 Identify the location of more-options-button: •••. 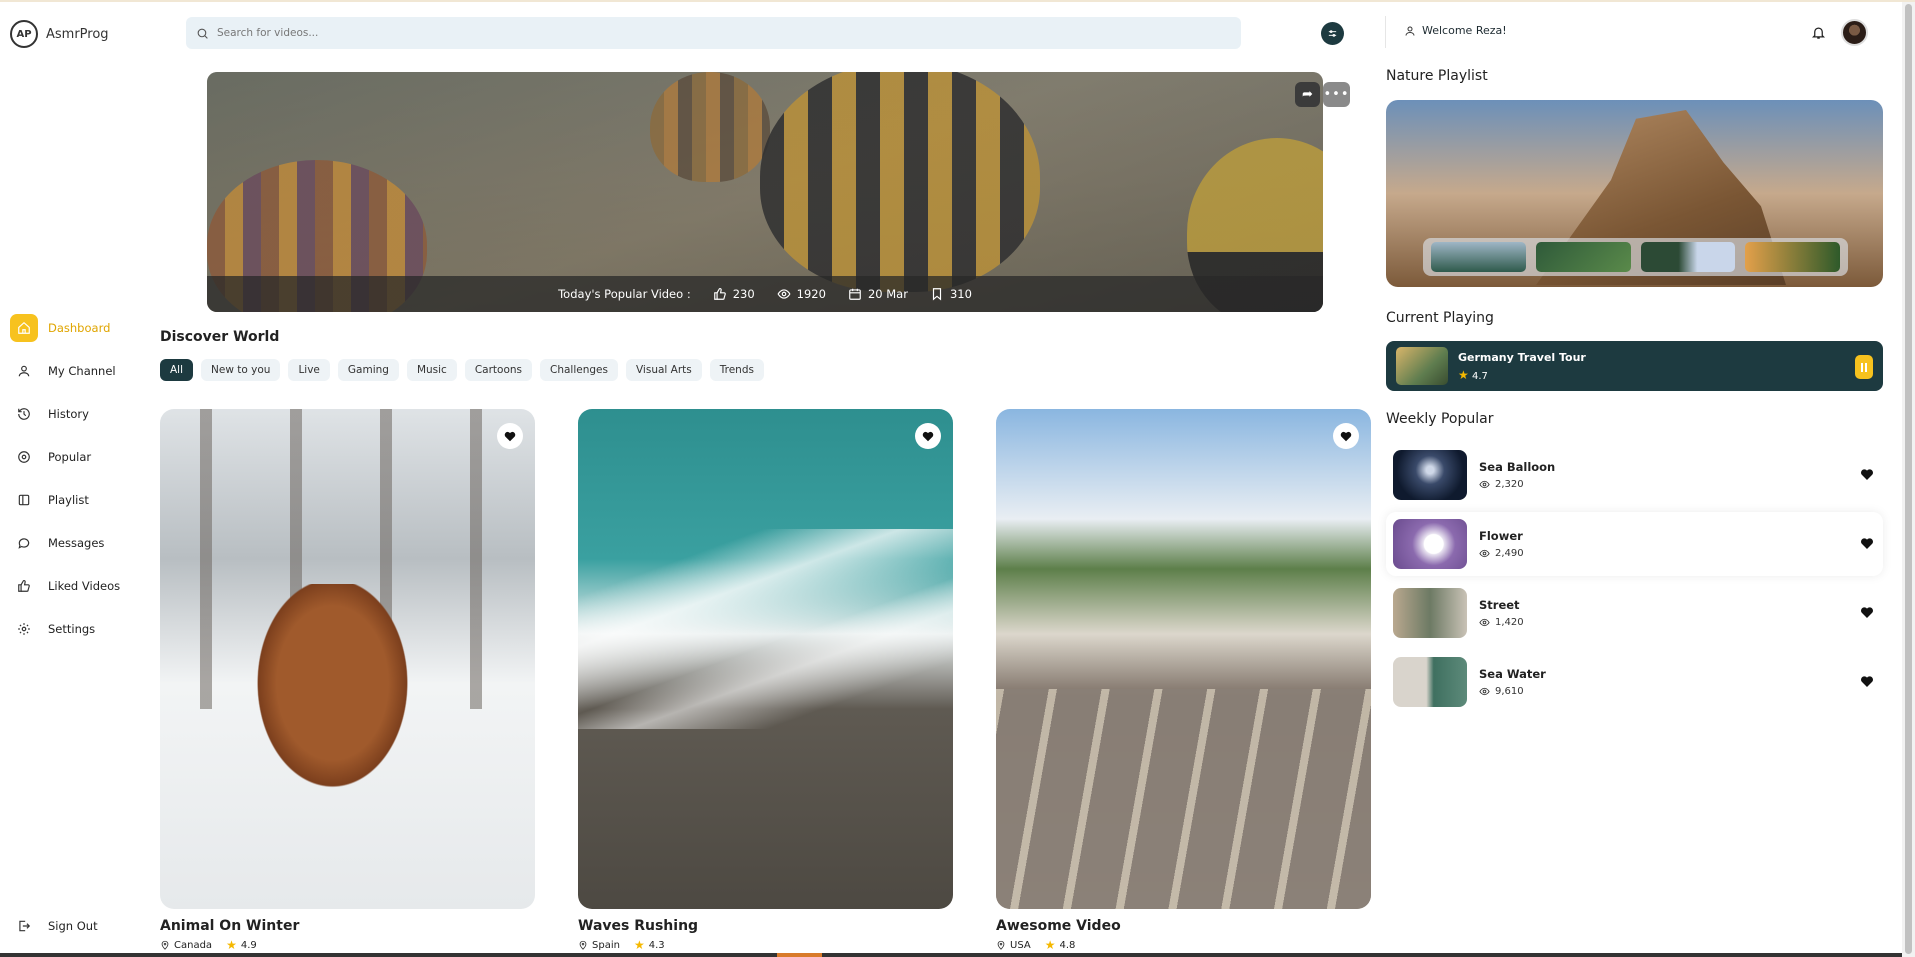
(1336, 94).